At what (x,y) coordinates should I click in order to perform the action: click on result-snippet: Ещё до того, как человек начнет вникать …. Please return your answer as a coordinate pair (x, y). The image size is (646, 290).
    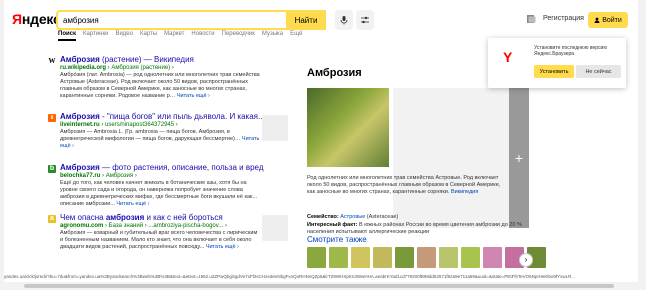
    Looking at the image, I should click on (159, 193).